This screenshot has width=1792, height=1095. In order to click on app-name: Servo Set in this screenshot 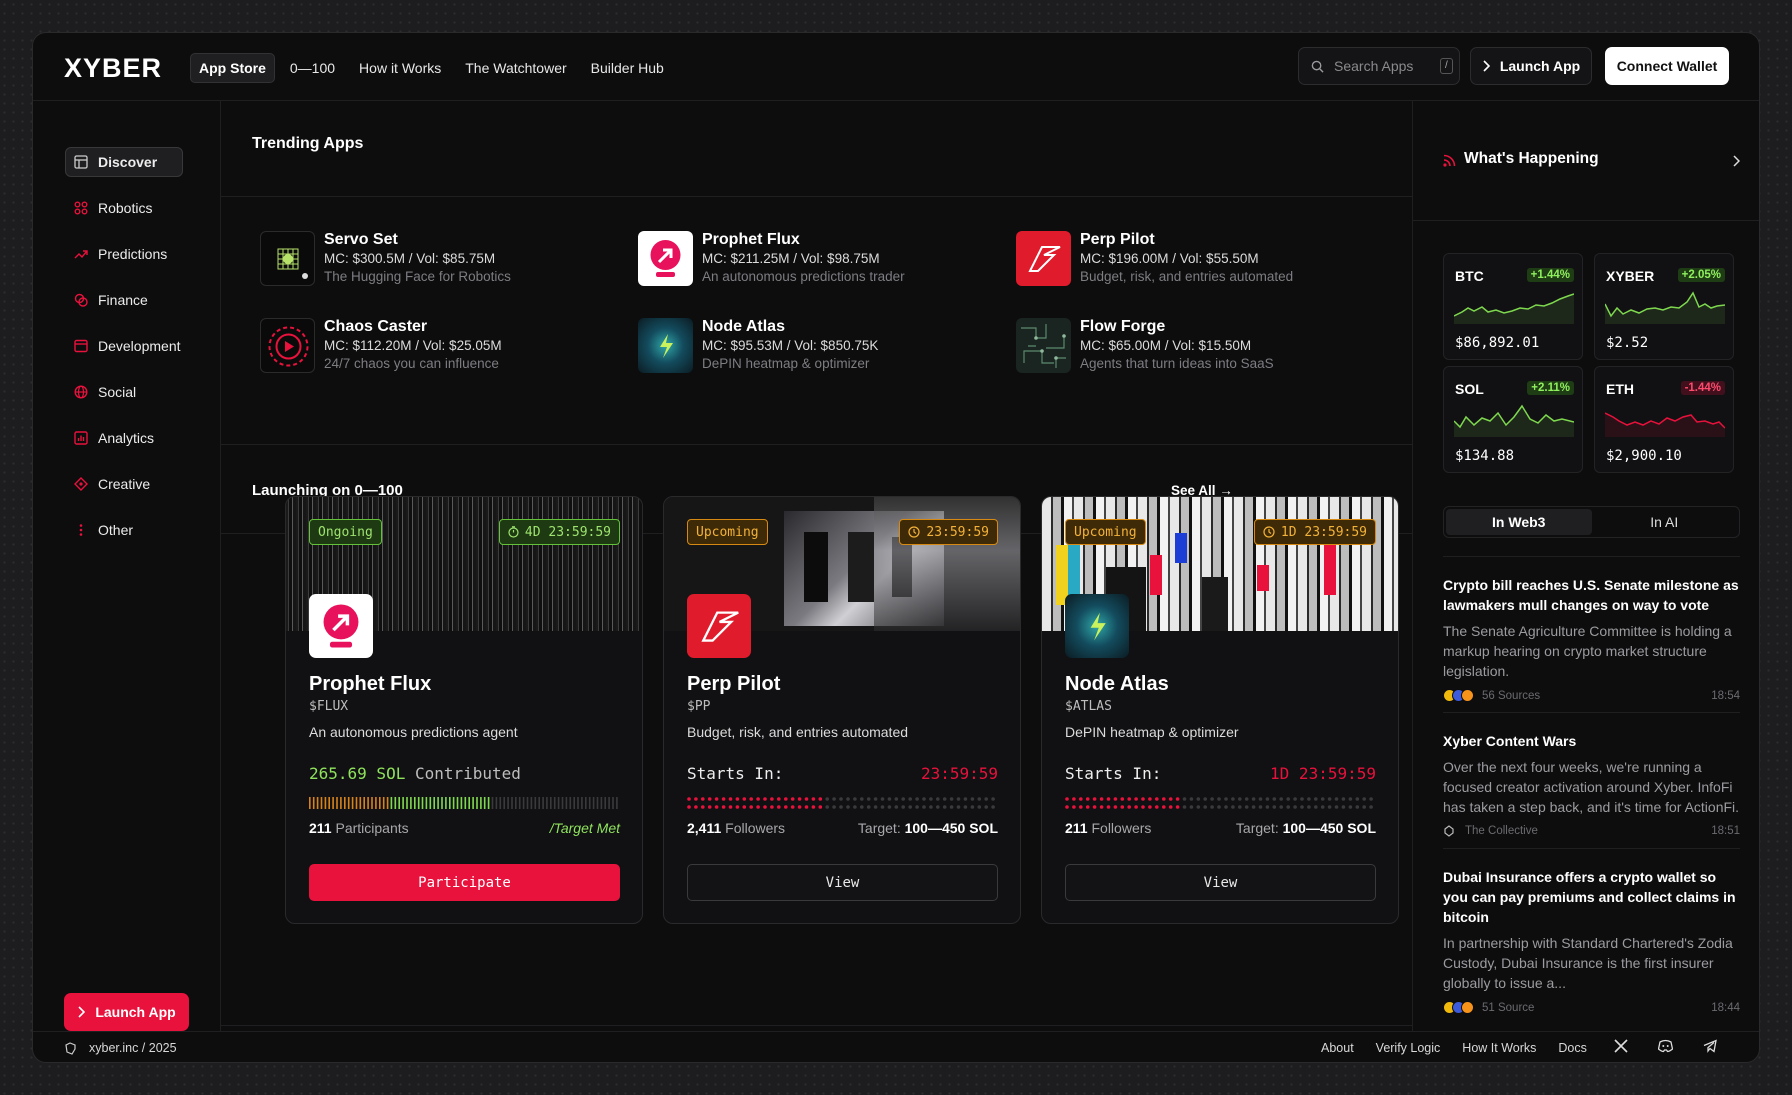, I will do `click(361, 239)`.